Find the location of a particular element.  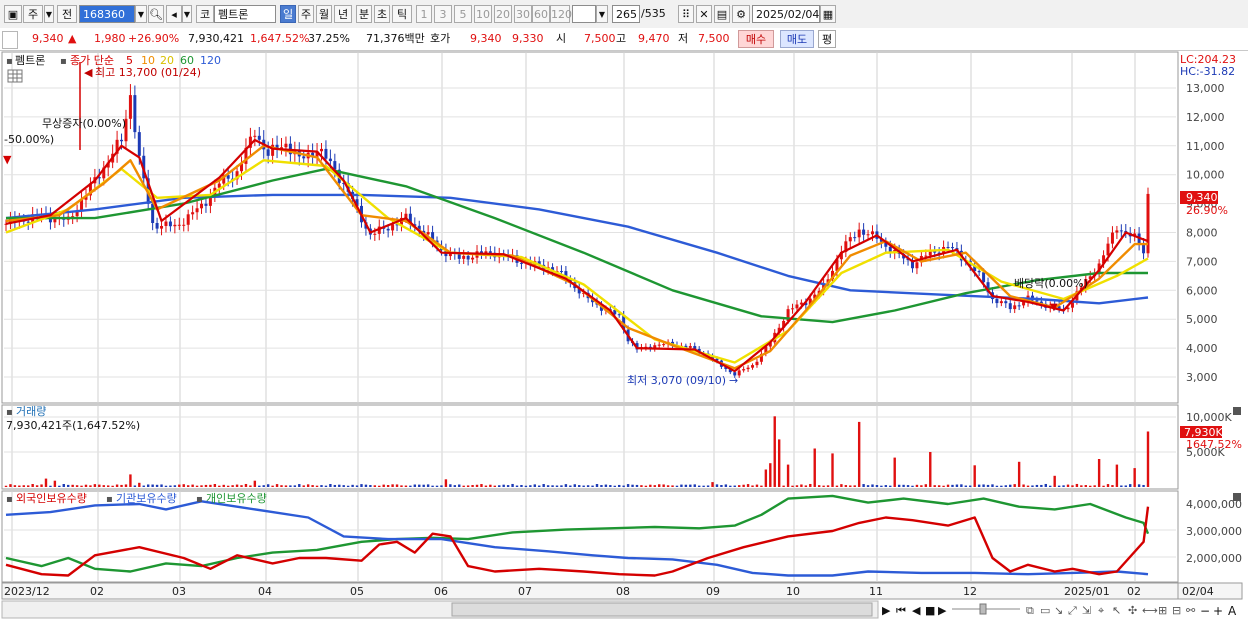

zoom-slider-handle is located at coordinates (983, 609).